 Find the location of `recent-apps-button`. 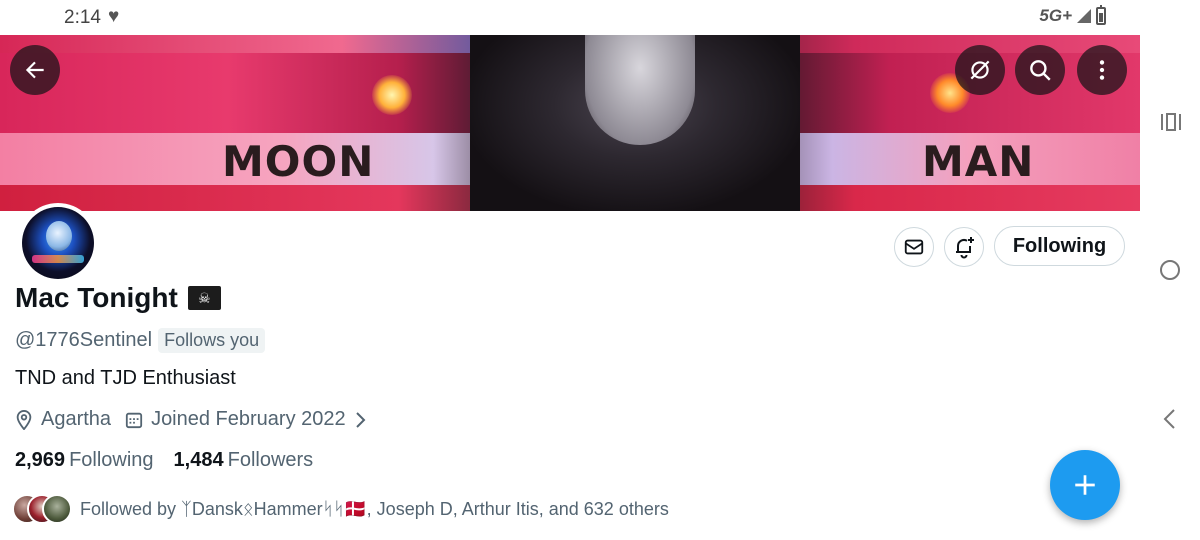

recent-apps-button is located at coordinates (1171, 124).